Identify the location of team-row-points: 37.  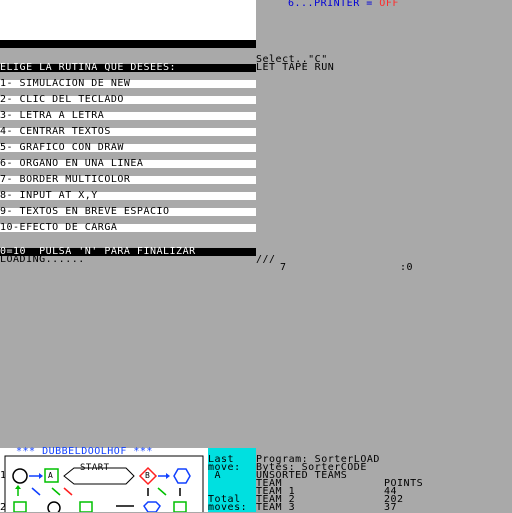
(391, 507).